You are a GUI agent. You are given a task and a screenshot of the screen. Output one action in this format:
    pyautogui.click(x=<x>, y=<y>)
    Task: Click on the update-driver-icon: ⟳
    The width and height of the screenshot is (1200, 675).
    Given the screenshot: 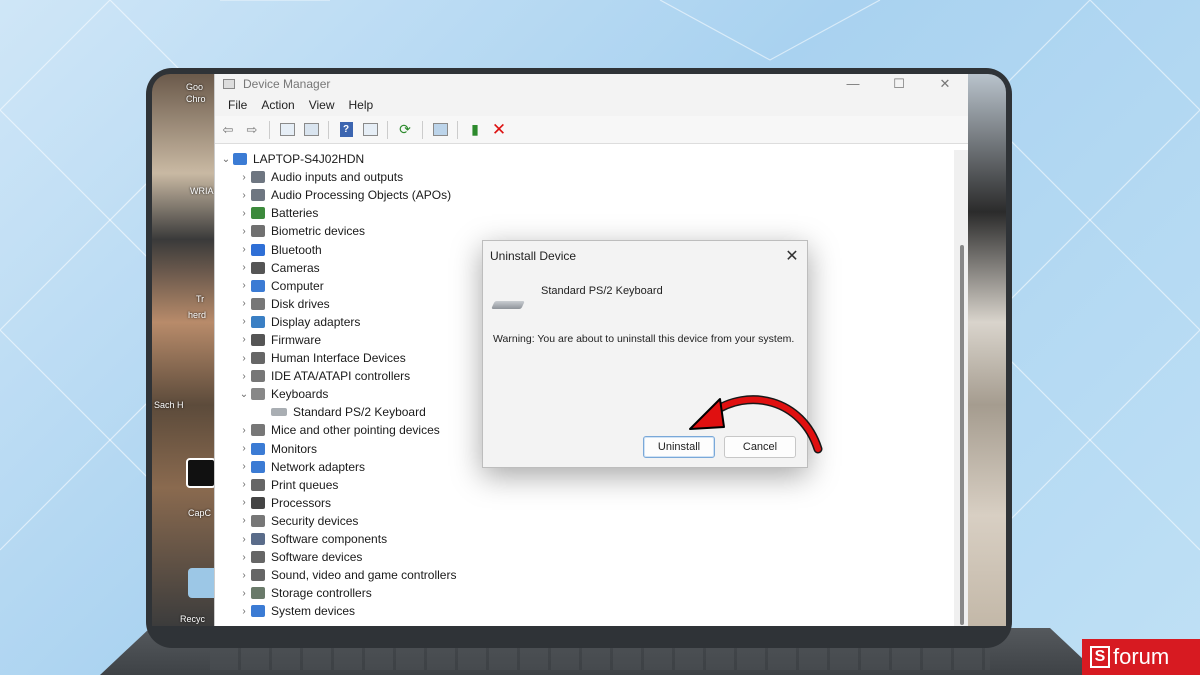 What is the action you would take?
    pyautogui.click(x=405, y=130)
    